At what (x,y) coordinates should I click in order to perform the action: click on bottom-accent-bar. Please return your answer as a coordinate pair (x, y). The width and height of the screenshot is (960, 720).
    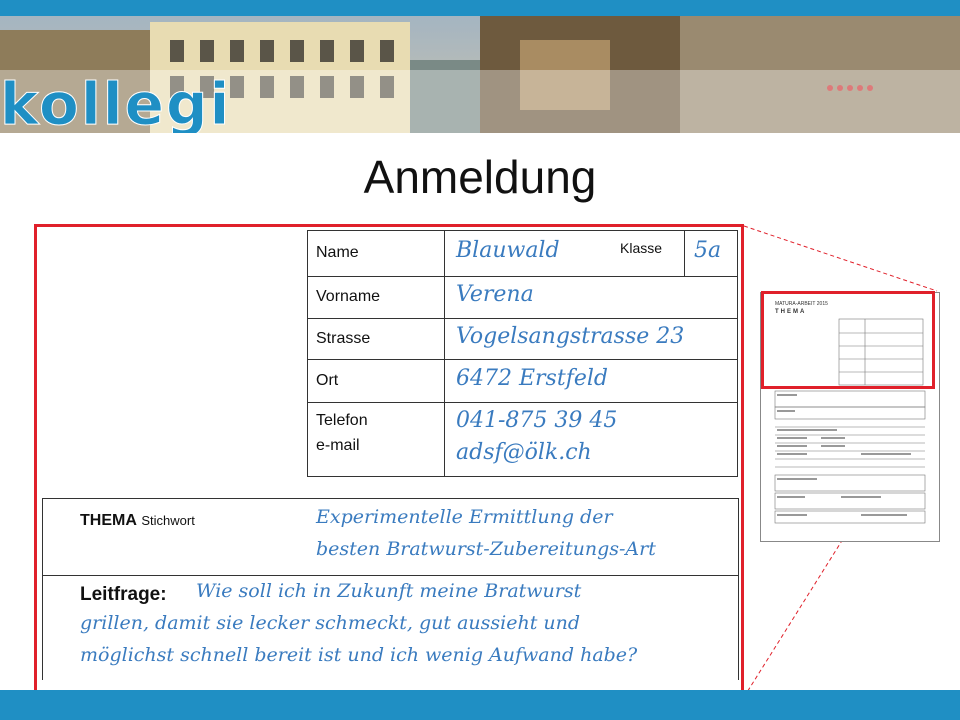
    Looking at the image, I should click on (480, 705).